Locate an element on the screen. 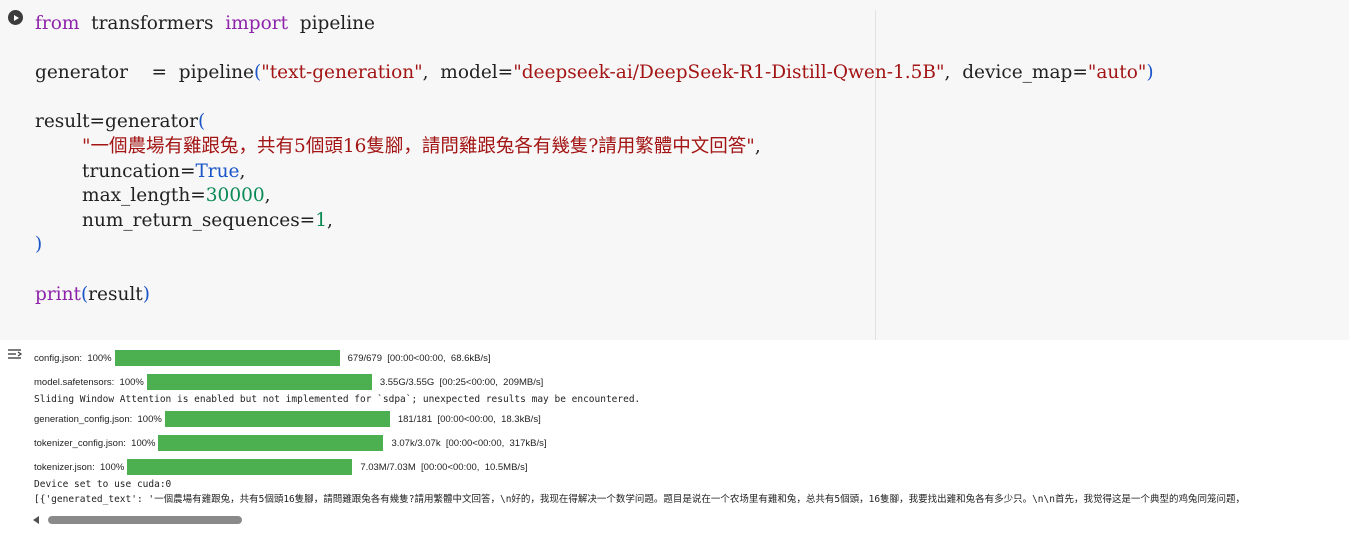 Image resolution: width=1349 pixels, height=534 pixels. code-token: generator = pipeline is located at coordinates (144, 73).